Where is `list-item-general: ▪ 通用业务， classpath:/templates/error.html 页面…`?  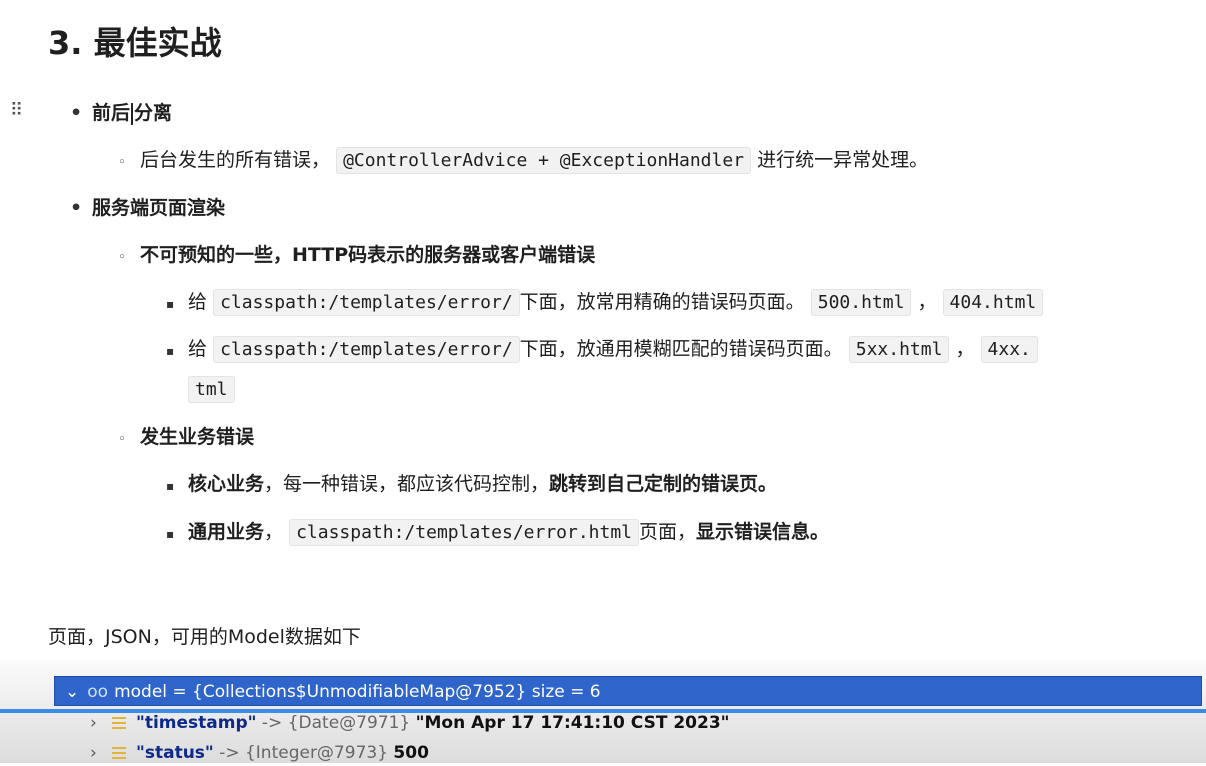 list-item-general: ▪ 通用业务， classpath:/templates/error.html 页面… is located at coordinates (497, 533).